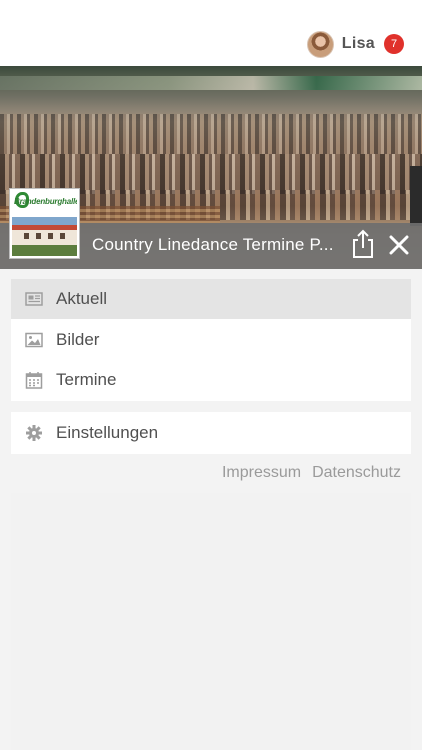 This screenshot has height=750, width=422. What do you see at coordinates (34, 380) in the screenshot?
I see `calendar-icon` at bounding box center [34, 380].